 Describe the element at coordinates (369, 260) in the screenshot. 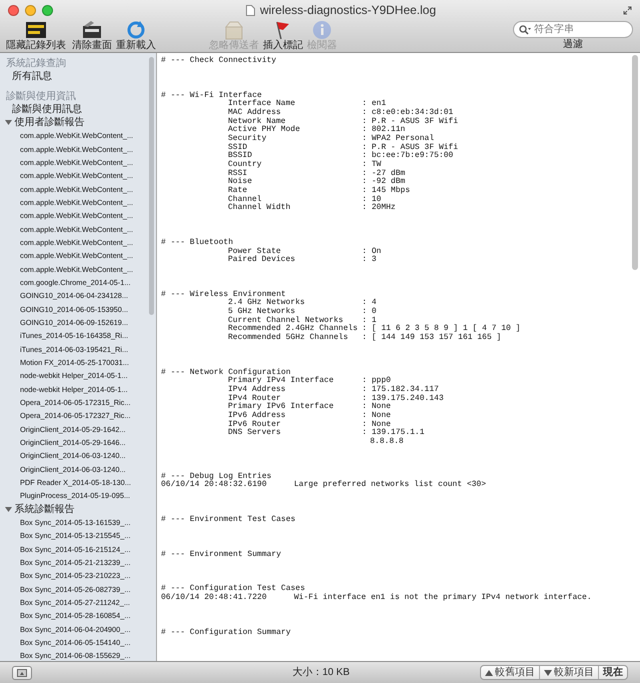

I see `log-field-value: : 3` at that location.